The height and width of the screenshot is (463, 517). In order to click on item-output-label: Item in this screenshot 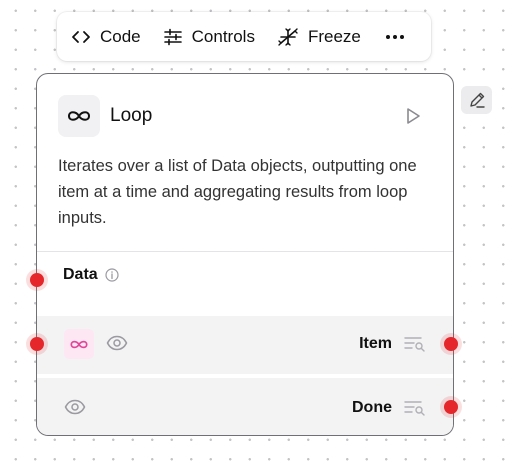, I will do `click(375, 343)`.